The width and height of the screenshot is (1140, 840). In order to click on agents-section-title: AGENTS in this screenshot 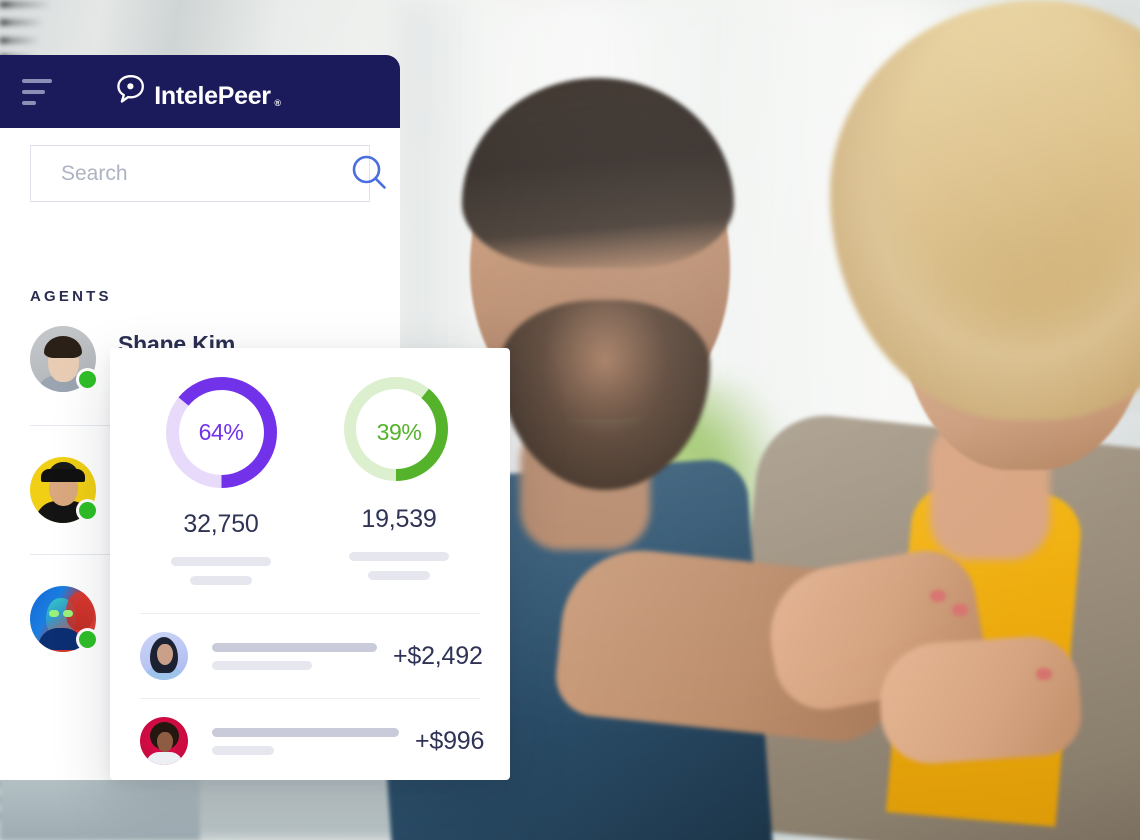, I will do `click(71, 296)`.